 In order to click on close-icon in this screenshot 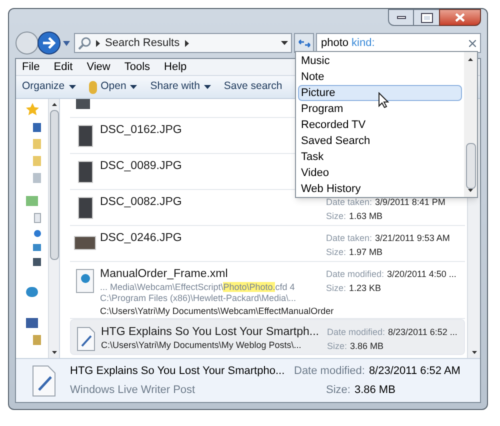, I will do `click(460, 17)`.